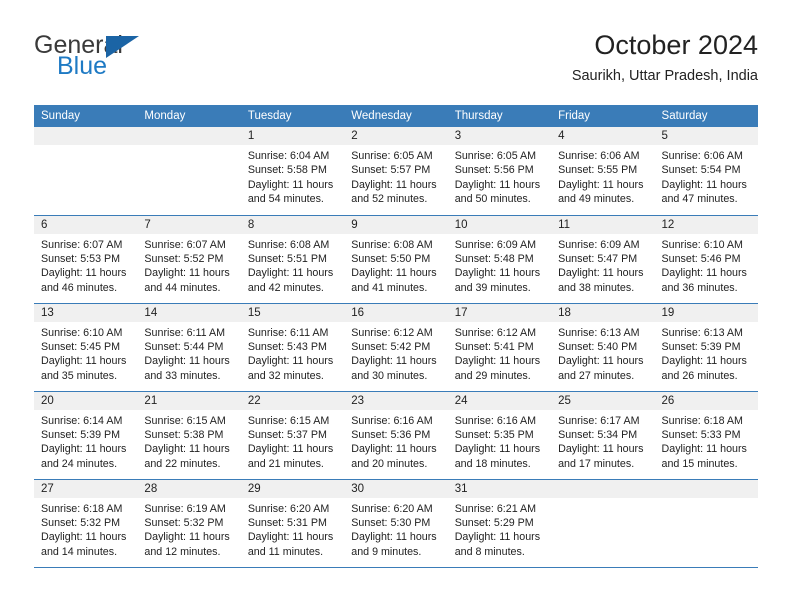 This screenshot has height=612, width=792. What do you see at coordinates (86, 488) in the screenshot?
I see `day-number: 27` at bounding box center [86, 488].